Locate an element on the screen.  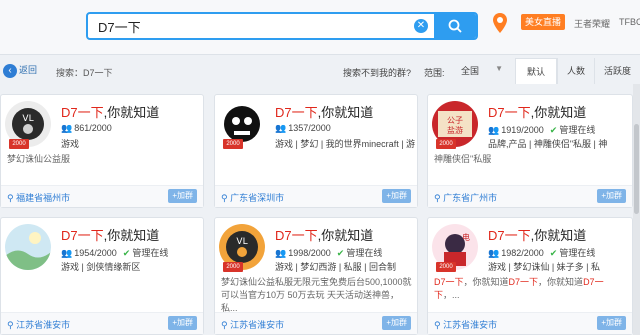
scope-select: 全国 ▼ is located at coordinates (479, 71).